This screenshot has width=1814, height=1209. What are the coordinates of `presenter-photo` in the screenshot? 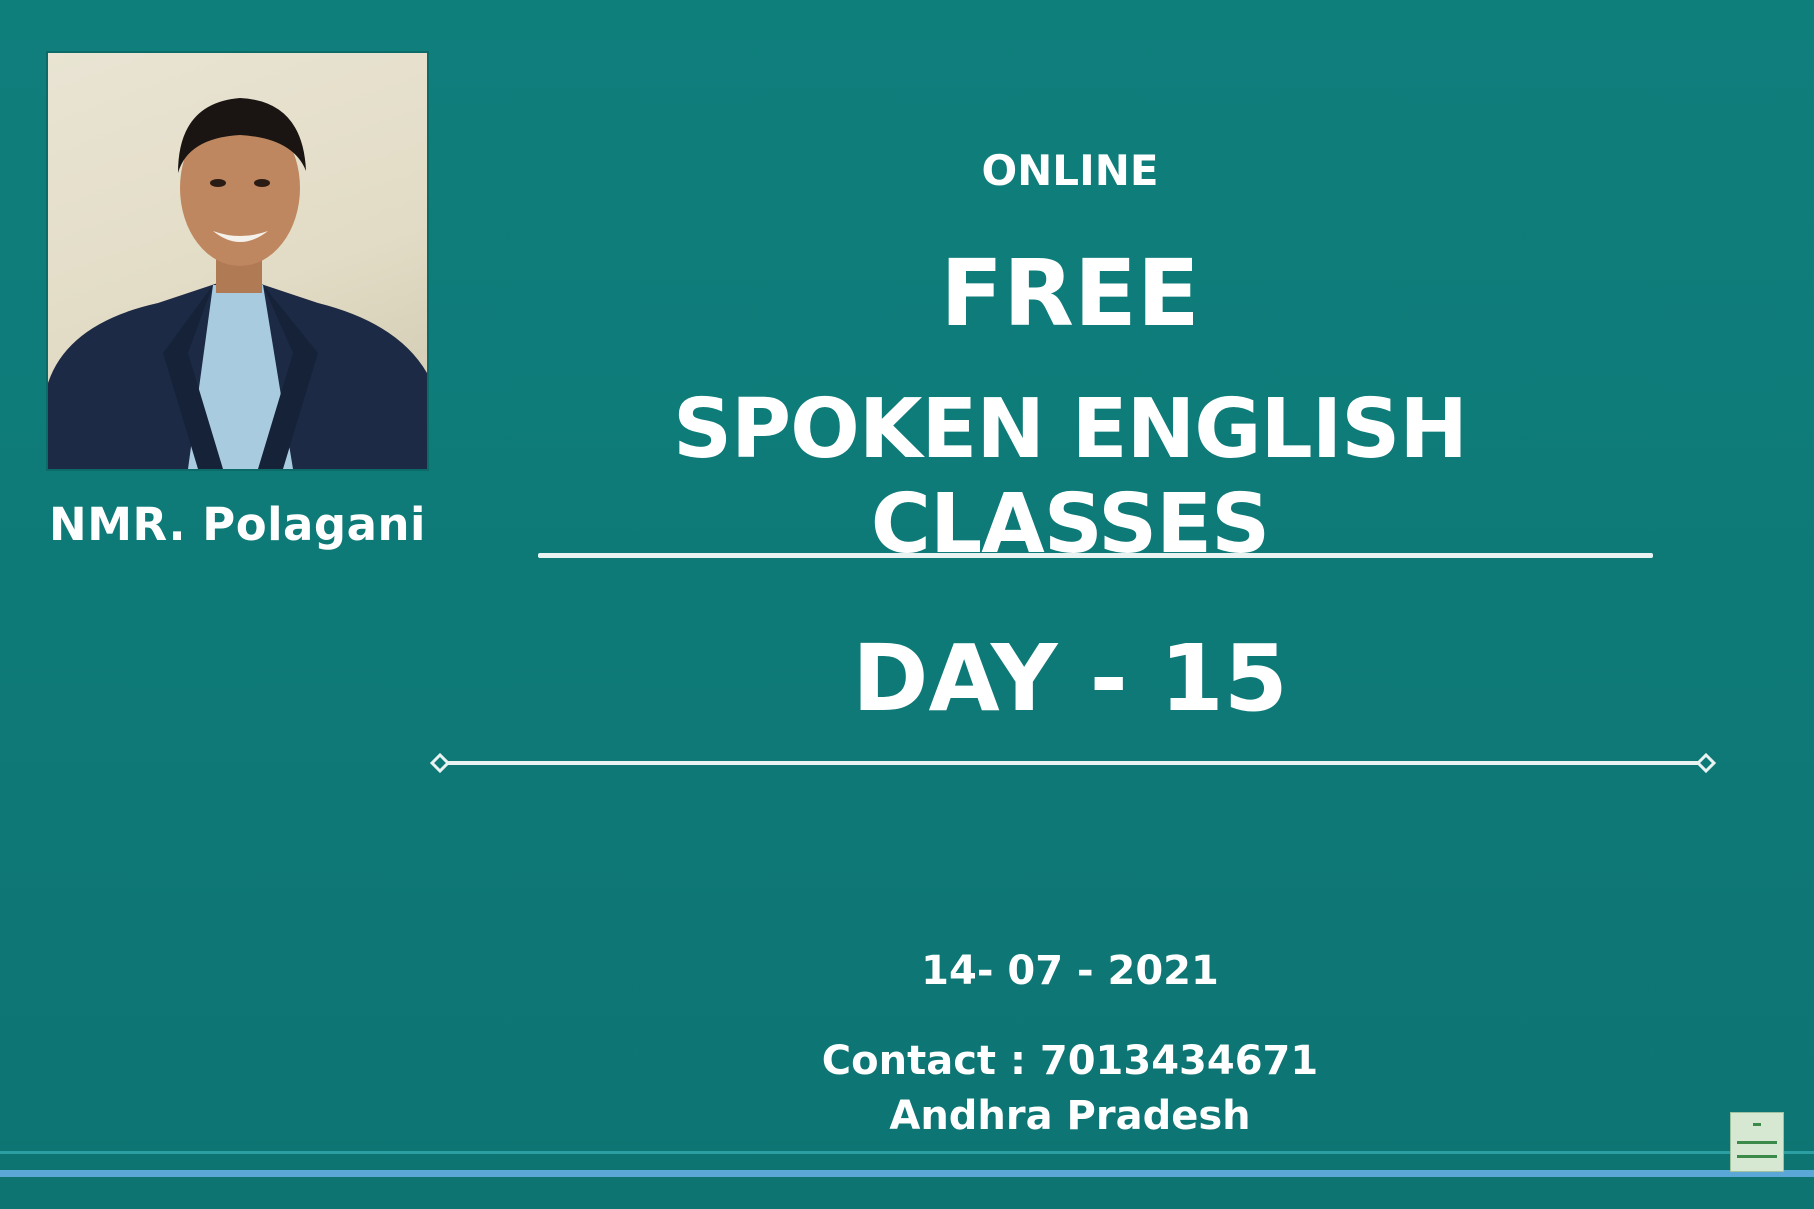 It's located at (237, 261).